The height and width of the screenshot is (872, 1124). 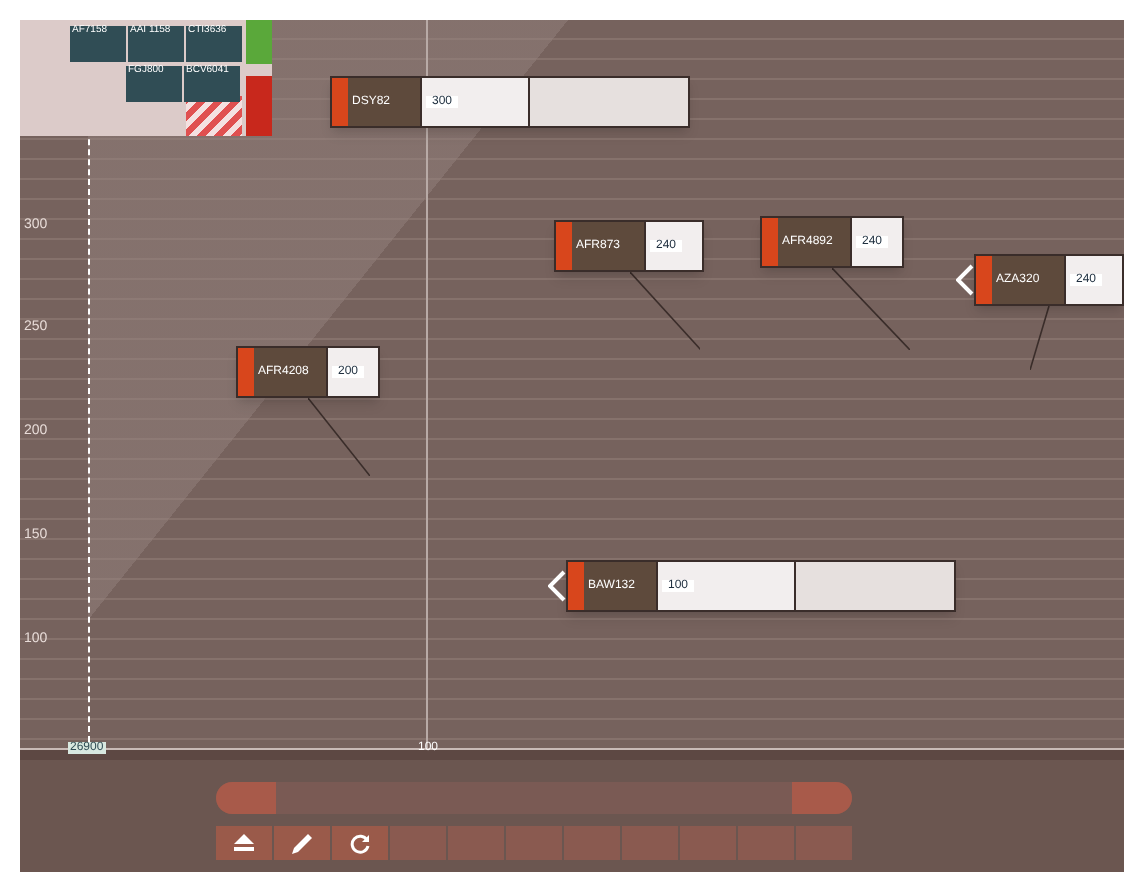 I want to click on scroll-track, so click(x=534, y=798).